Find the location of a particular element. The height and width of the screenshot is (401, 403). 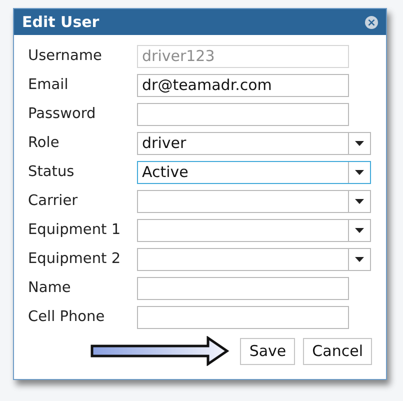

input-field: dr@teamadr.com is located at coordinates (243, 85).